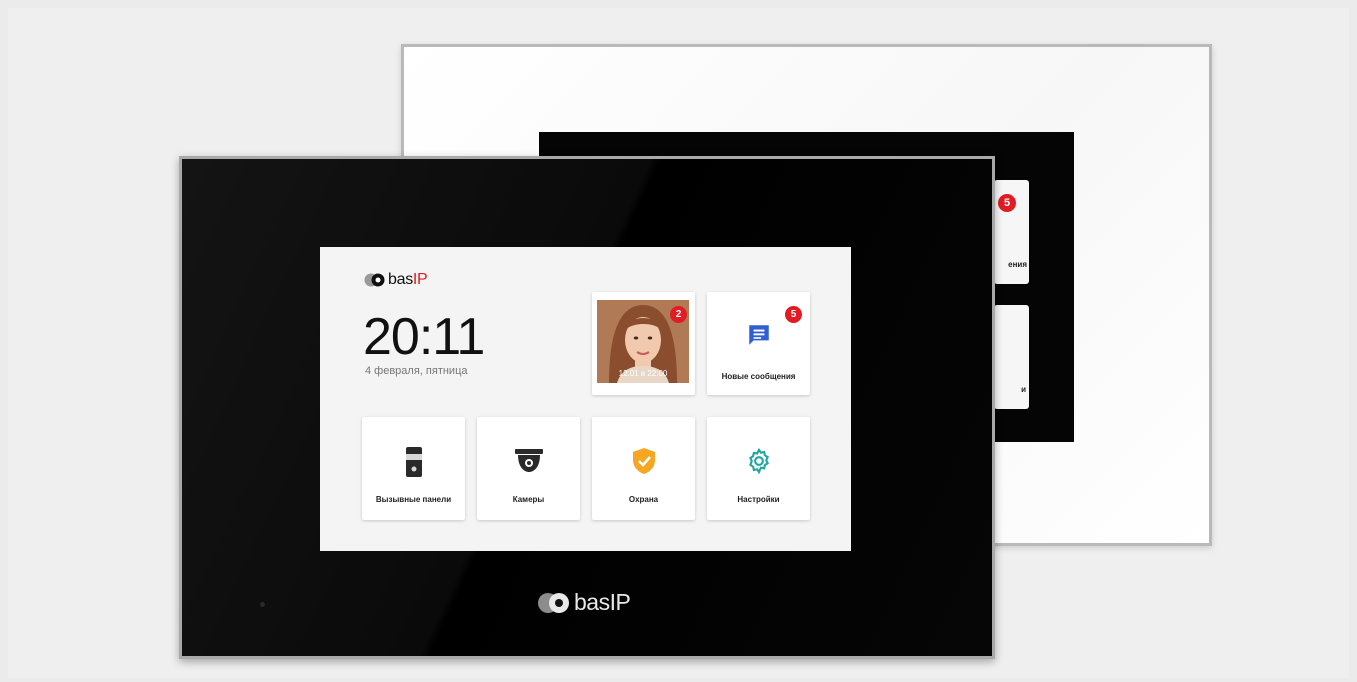 The image size is (1357, 682). What do you see at coordinates (758, 499) in the screenshot?
I see `settings-label: Настройки` at bounding box center [758, 499].